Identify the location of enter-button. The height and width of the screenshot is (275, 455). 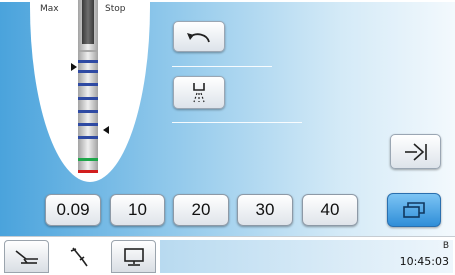
(415, 151).